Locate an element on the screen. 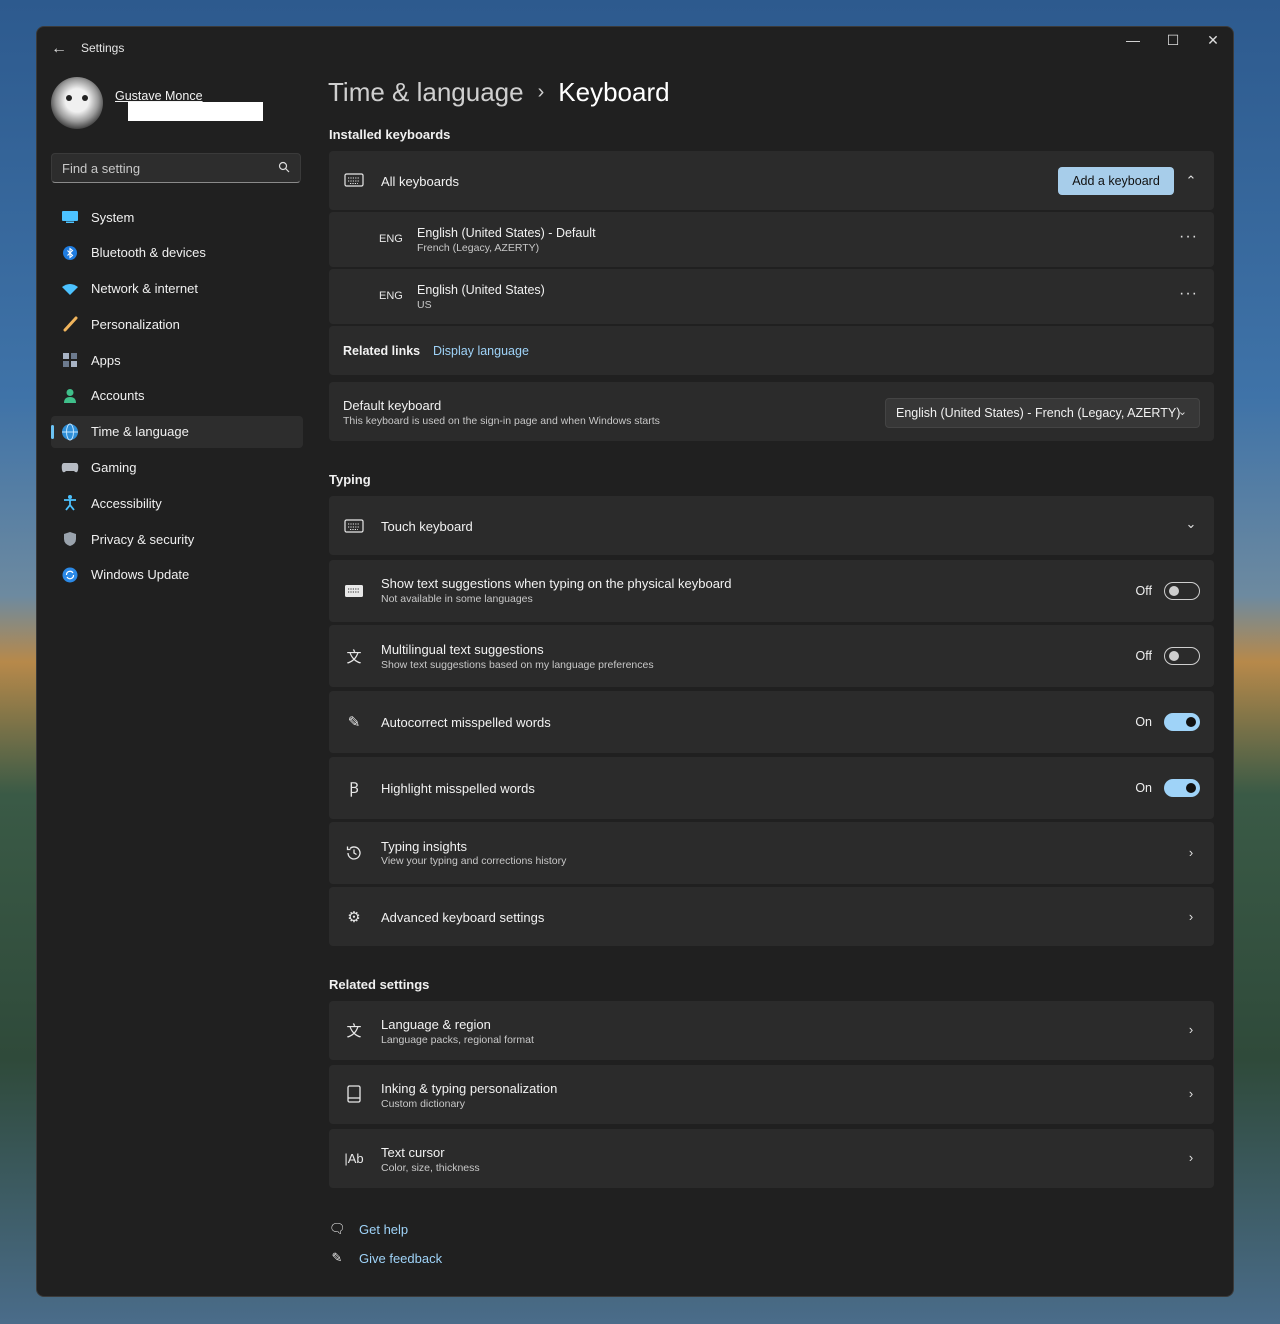 The width and height of the screenshot is (1280, 1324). sidebar-item-gaming: Gaming is located at coordinates (177, 468).